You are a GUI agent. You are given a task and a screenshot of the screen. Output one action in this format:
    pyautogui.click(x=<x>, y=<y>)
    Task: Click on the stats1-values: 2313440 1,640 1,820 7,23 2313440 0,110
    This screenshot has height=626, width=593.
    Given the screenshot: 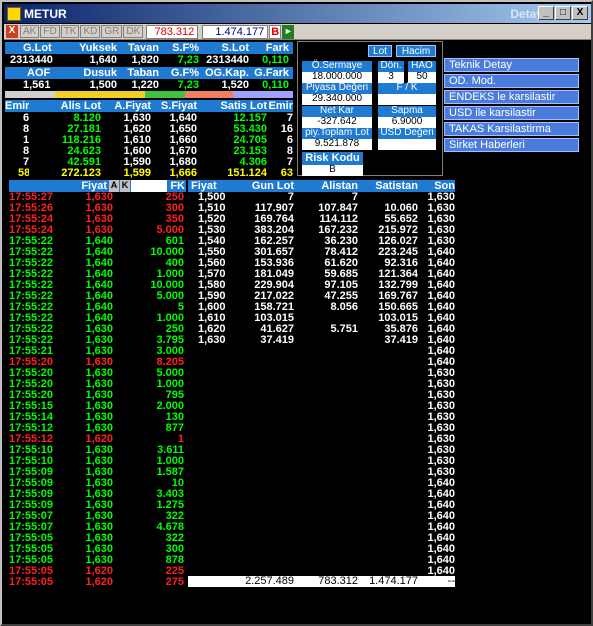 What is the action you would take?
    pyautogui.click(x=149, y=60)
    